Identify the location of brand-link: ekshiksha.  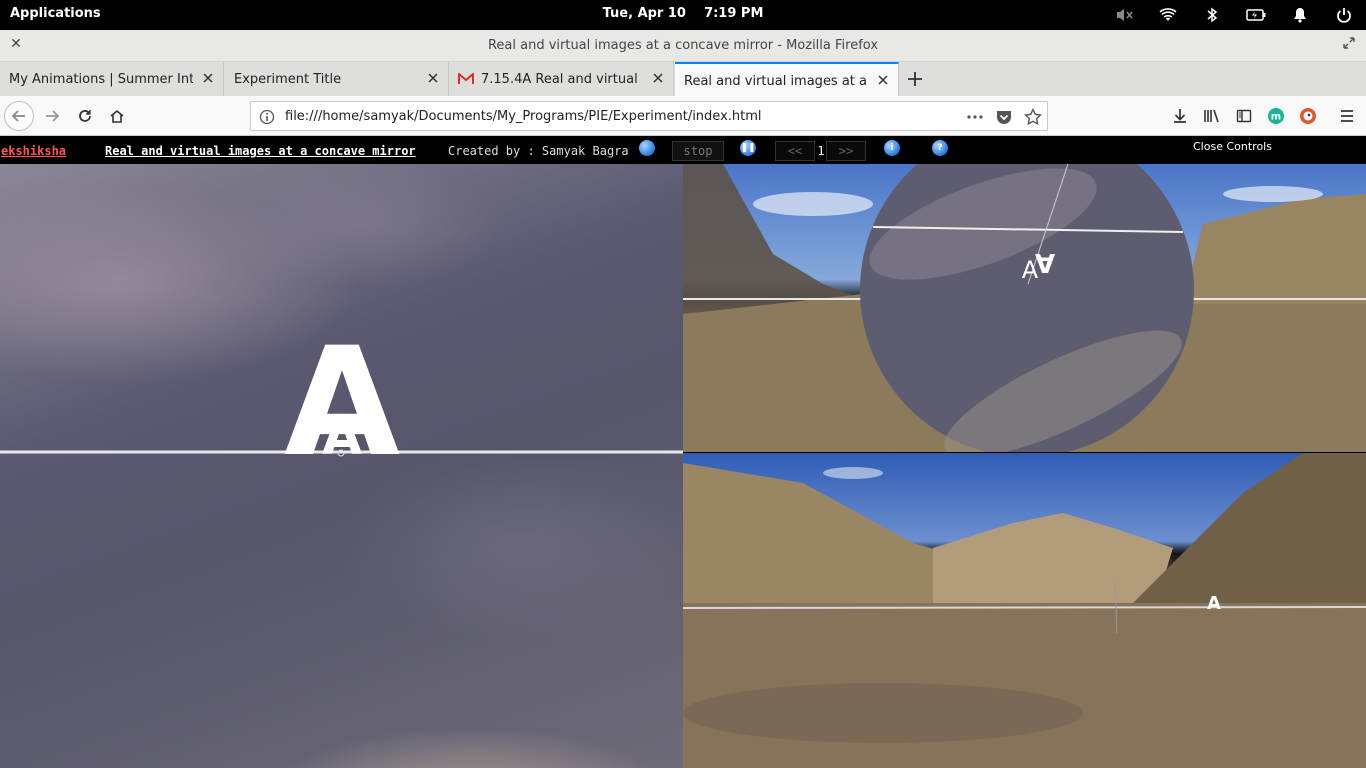
(33, 151).